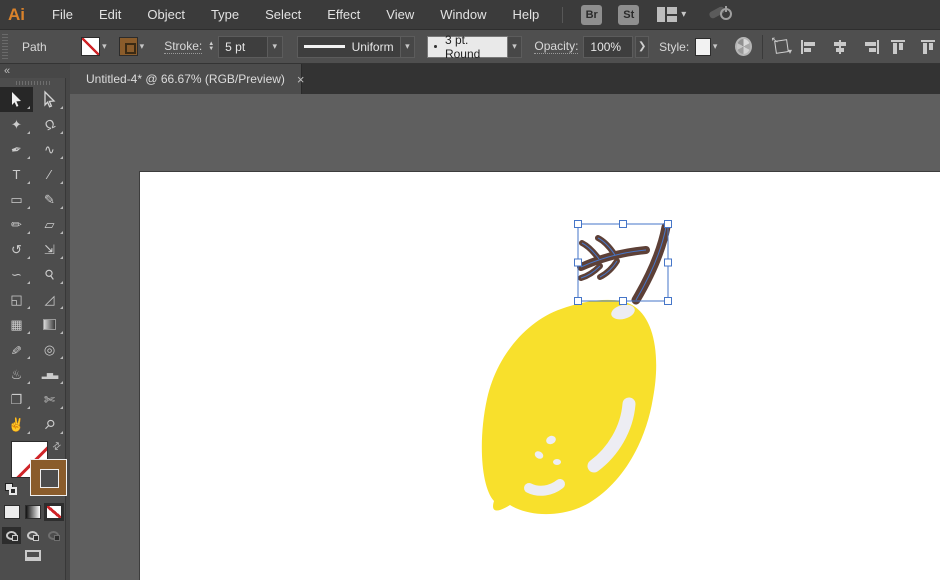 The height and width of the screenshot is (580, 940). What do you see at coordinates (16, 224) in the screenshot?
I see `pencil-tool: ✏` at bounding box center [16, 224].